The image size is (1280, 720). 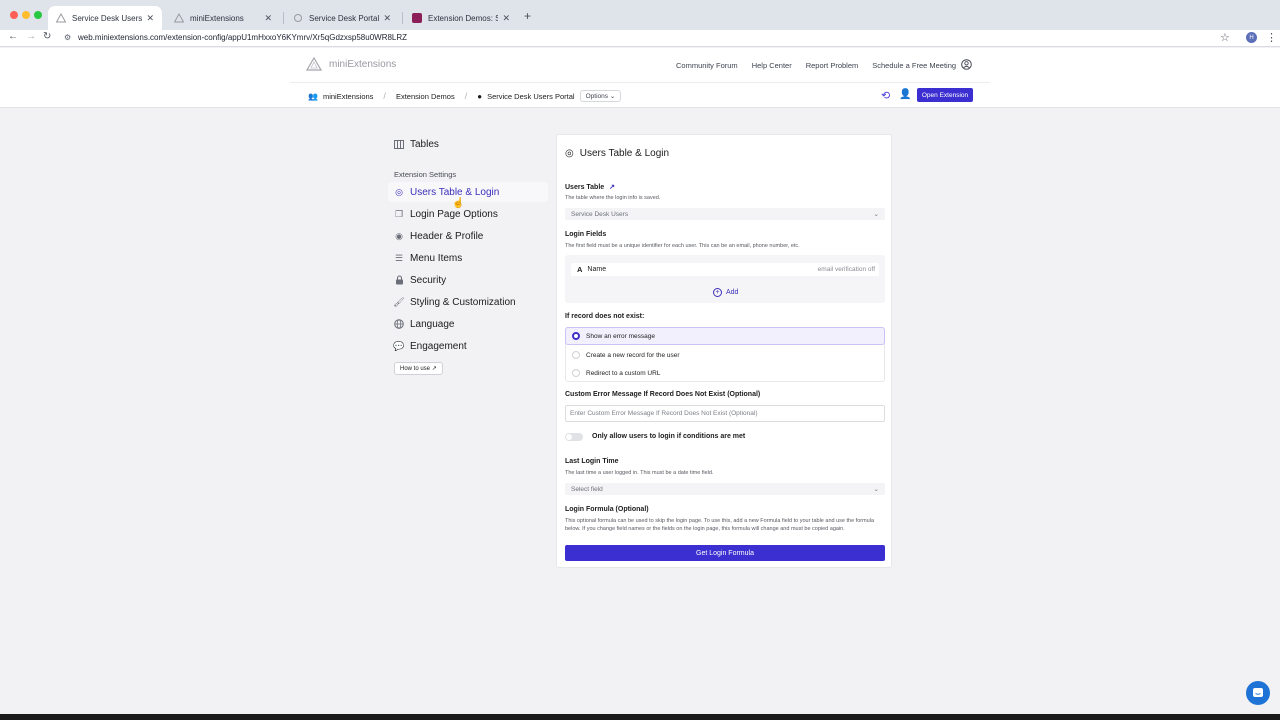 What do you see at coordinates (725, 269) in the screenshot?
I see `login-field-row: A Name email verification off` at bounding box center [725, 269].